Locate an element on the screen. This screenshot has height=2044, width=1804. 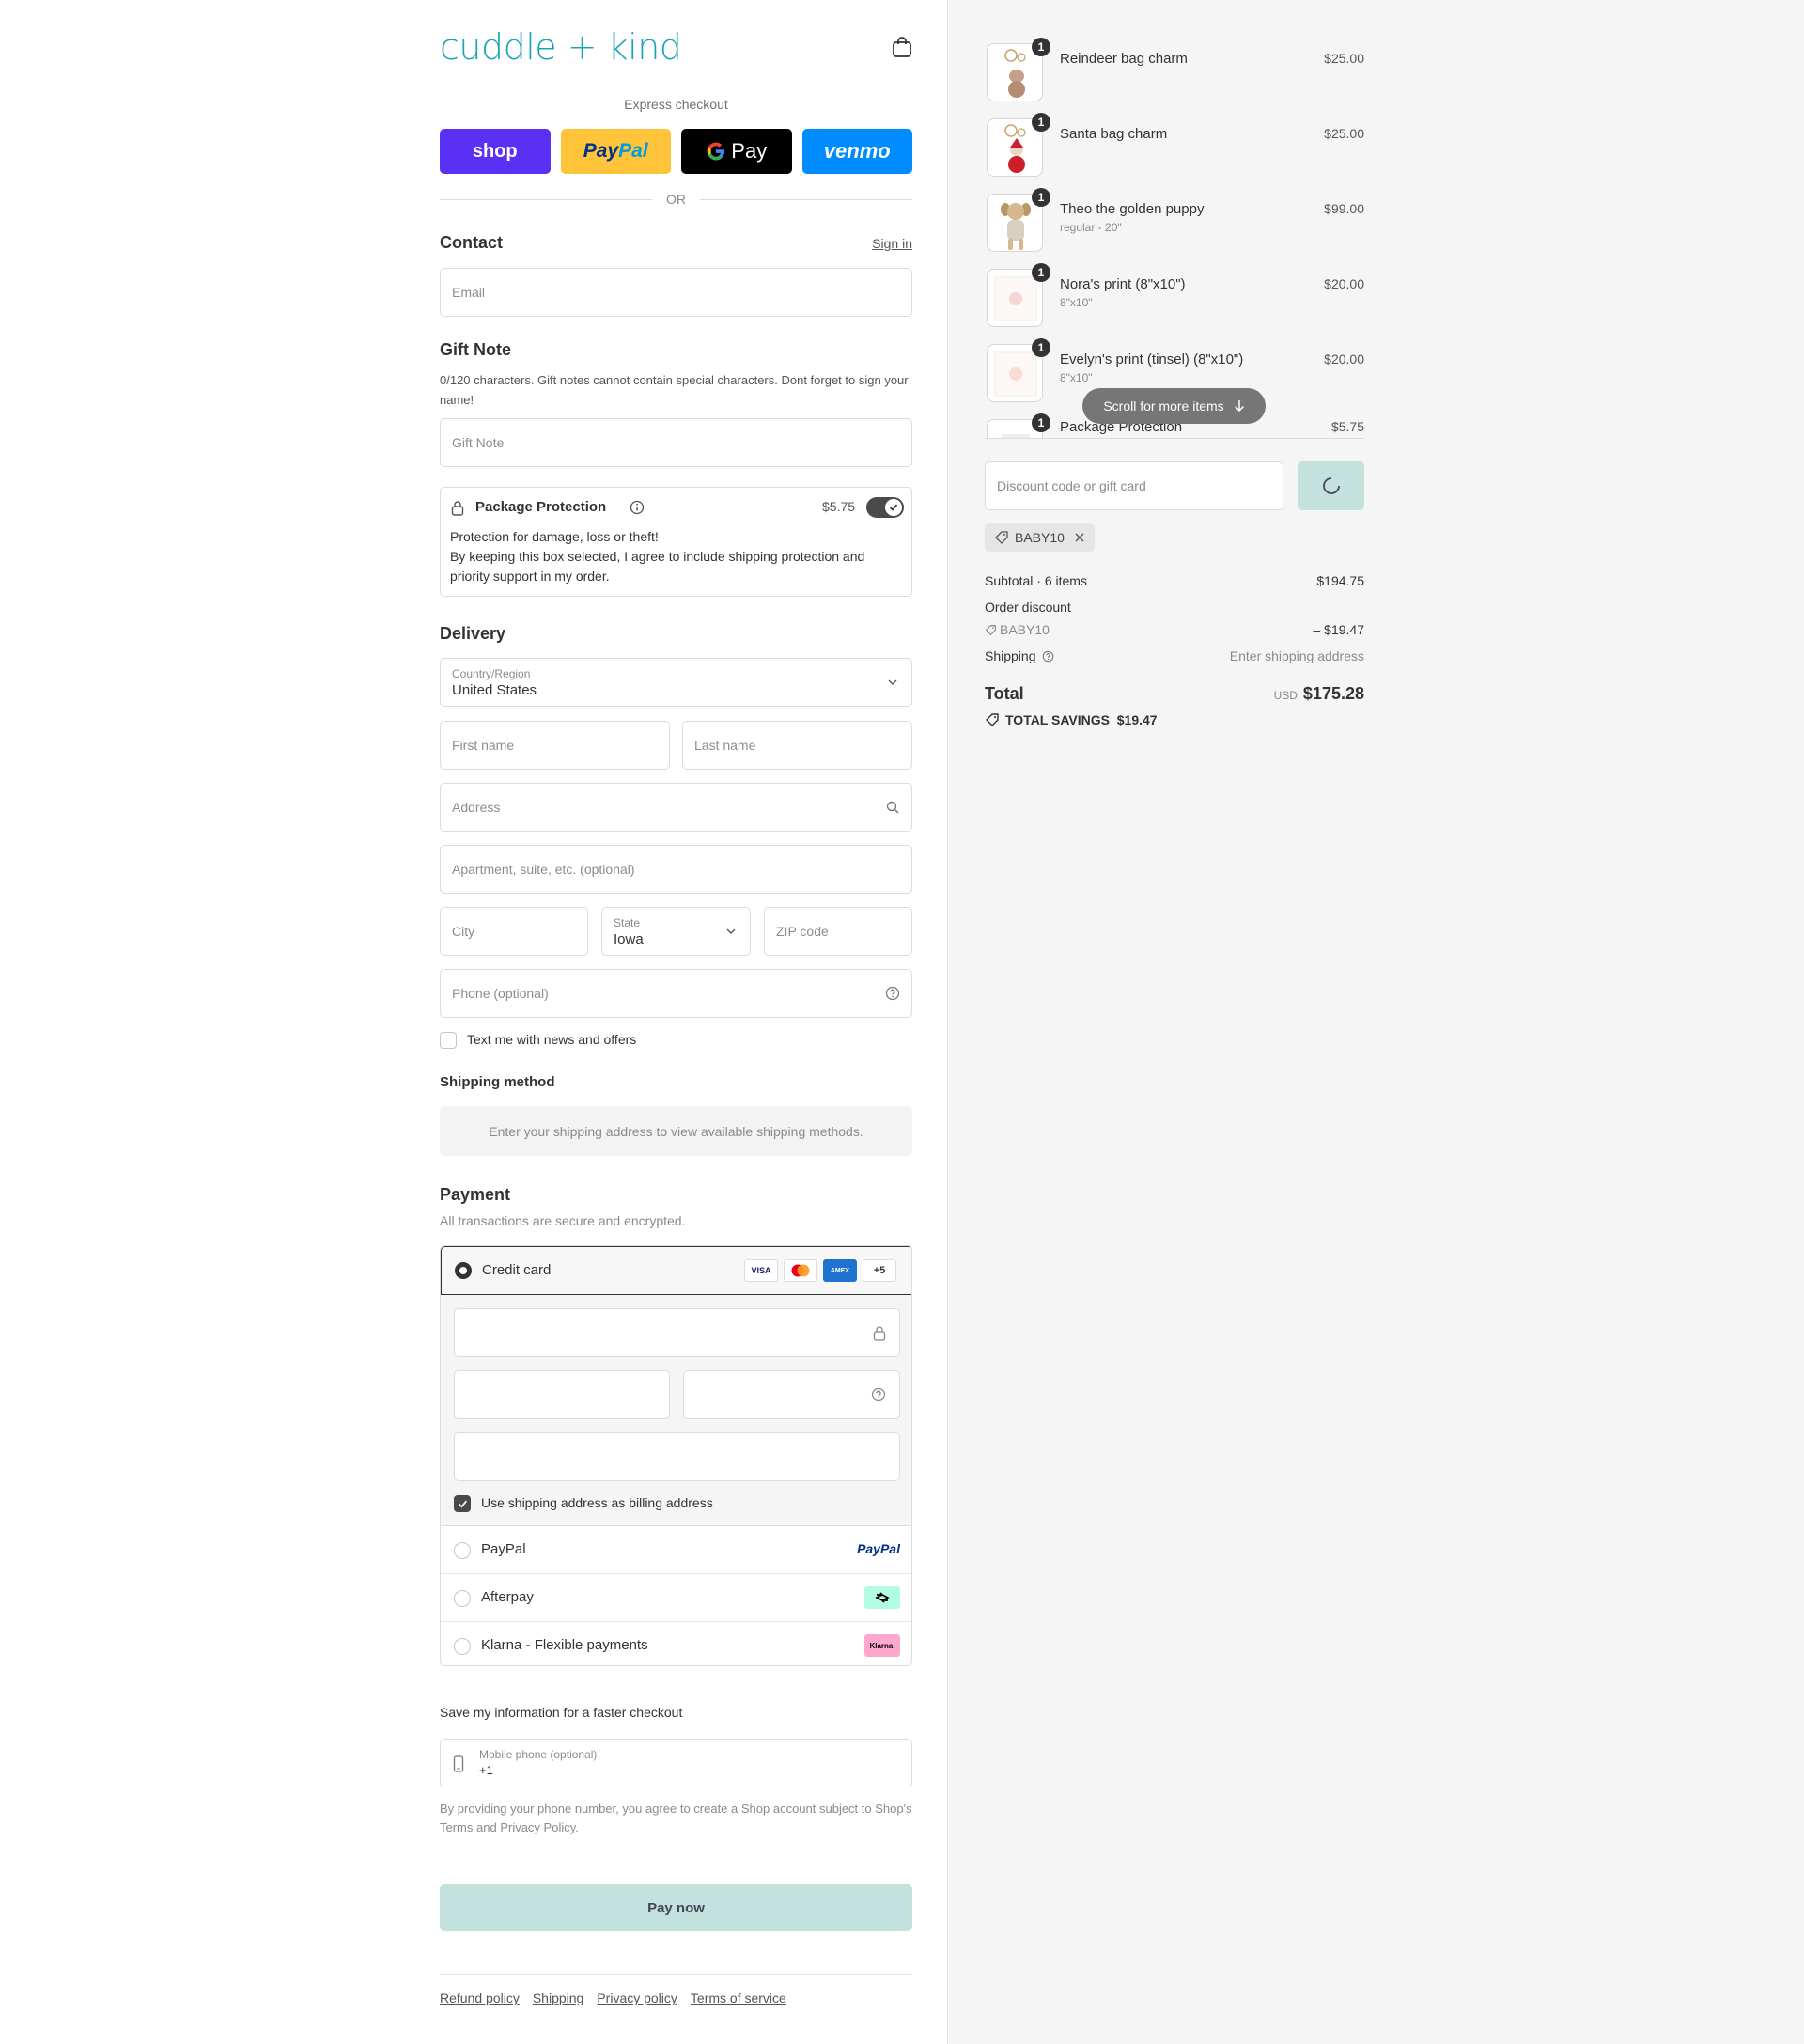
item-price: $99.00 is located at coordinates (1344, 208).